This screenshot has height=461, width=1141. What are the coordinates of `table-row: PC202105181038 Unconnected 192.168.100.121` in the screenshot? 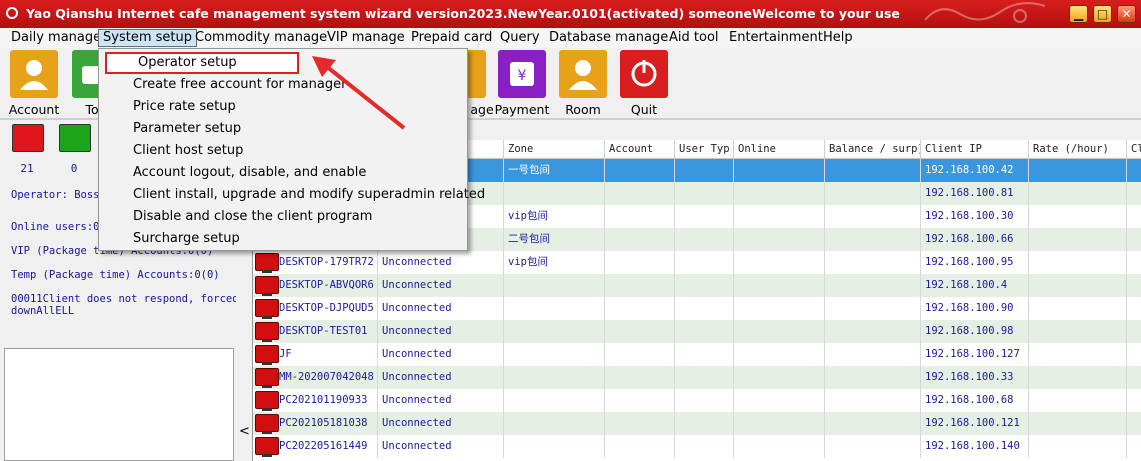 It's located at (697, 423).